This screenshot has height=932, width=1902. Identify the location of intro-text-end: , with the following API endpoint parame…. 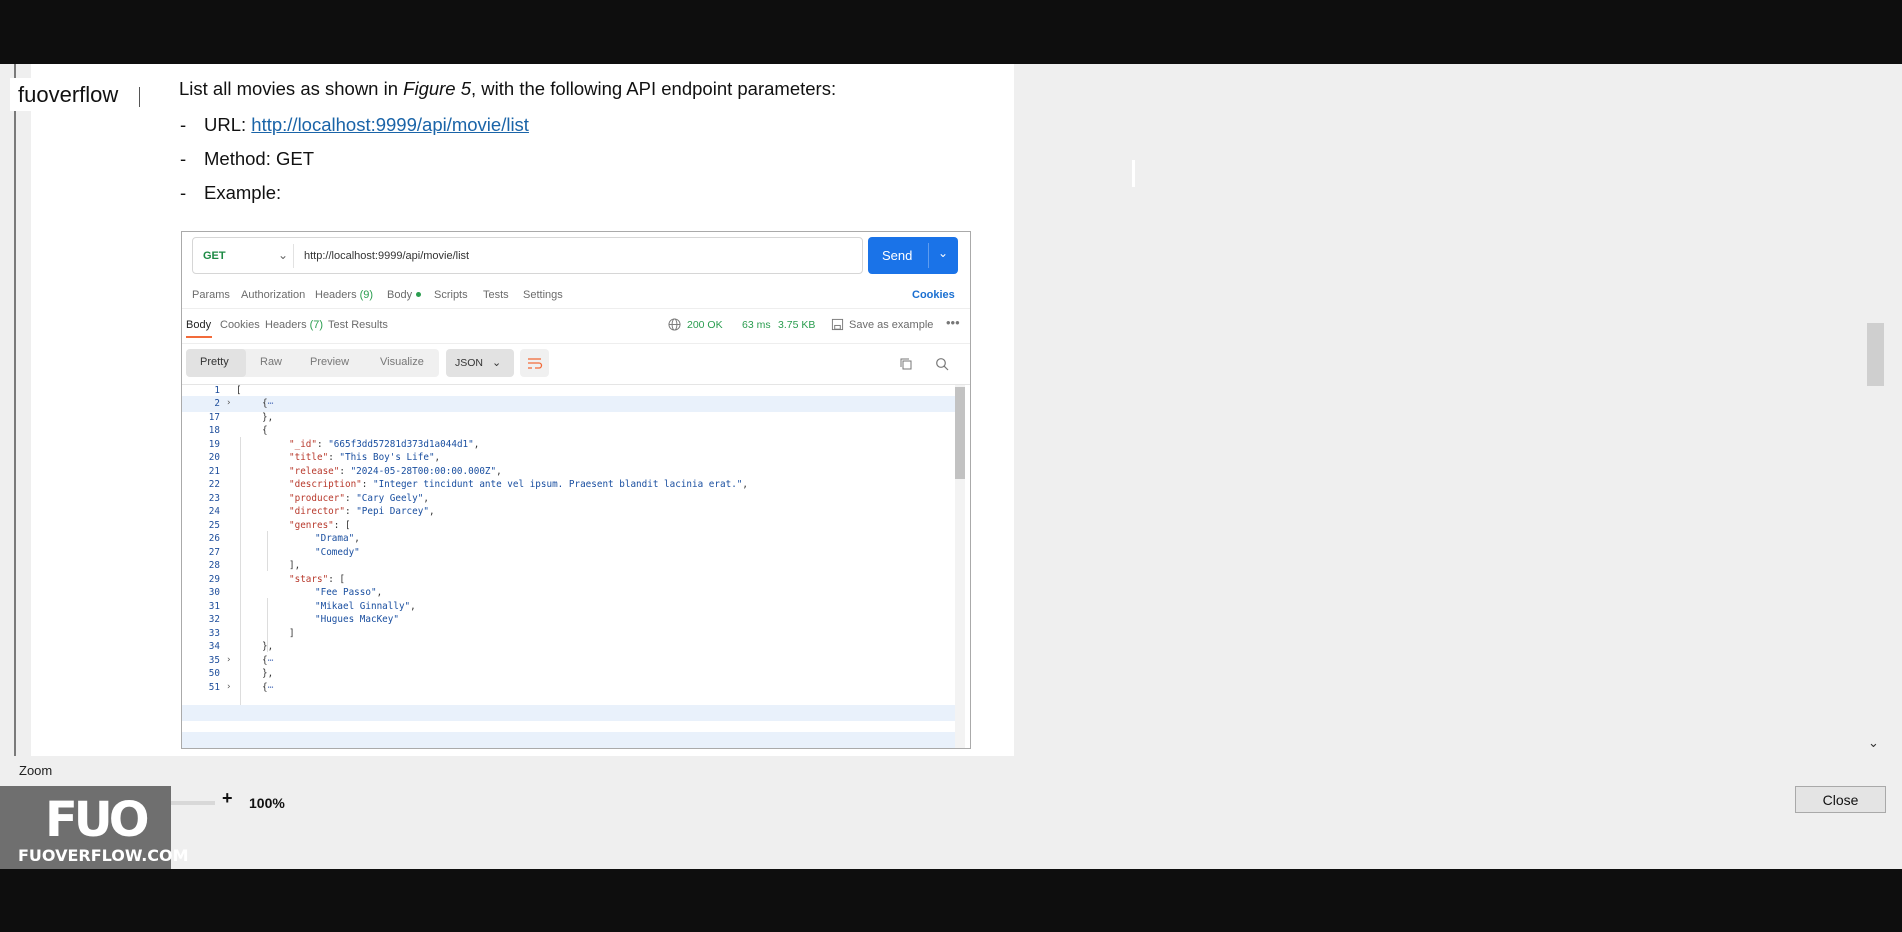
(654, 88).